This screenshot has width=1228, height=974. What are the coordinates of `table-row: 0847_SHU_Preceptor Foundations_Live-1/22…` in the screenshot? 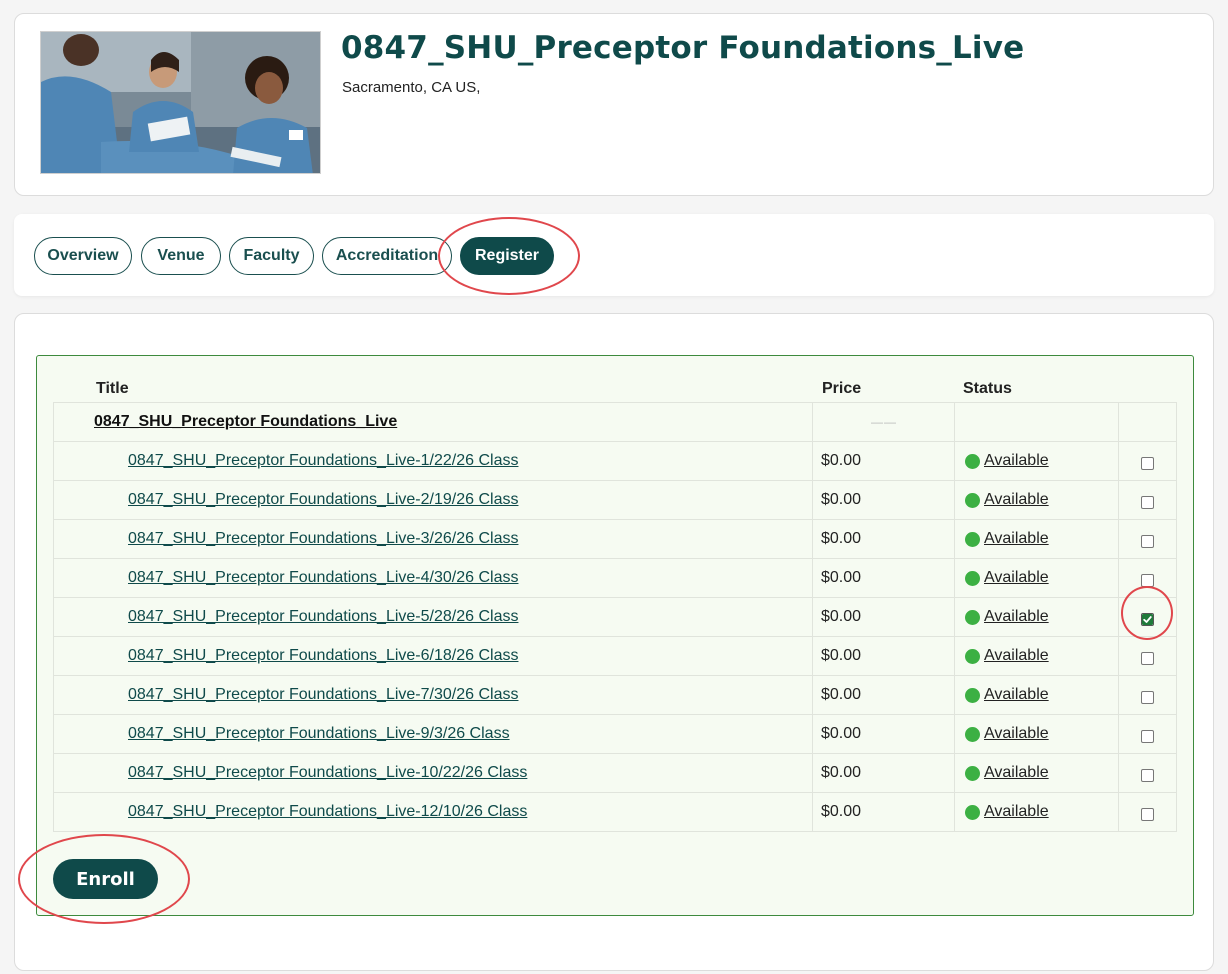 It's located at (615, 461).